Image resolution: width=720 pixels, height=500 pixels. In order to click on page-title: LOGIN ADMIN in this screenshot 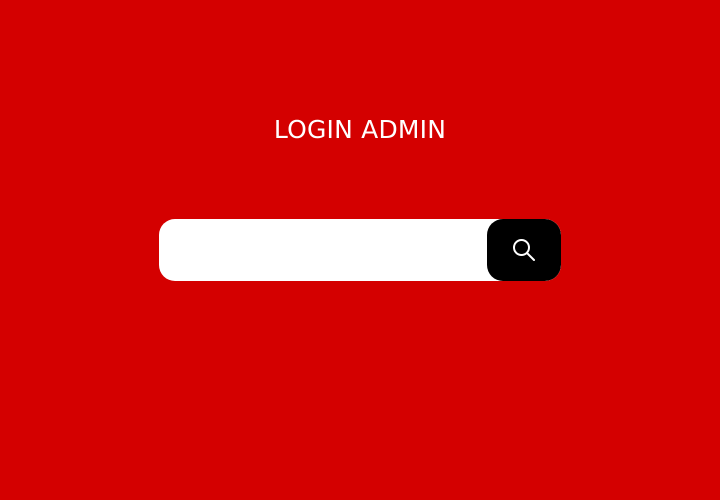, I will do `click(360, 129)`.